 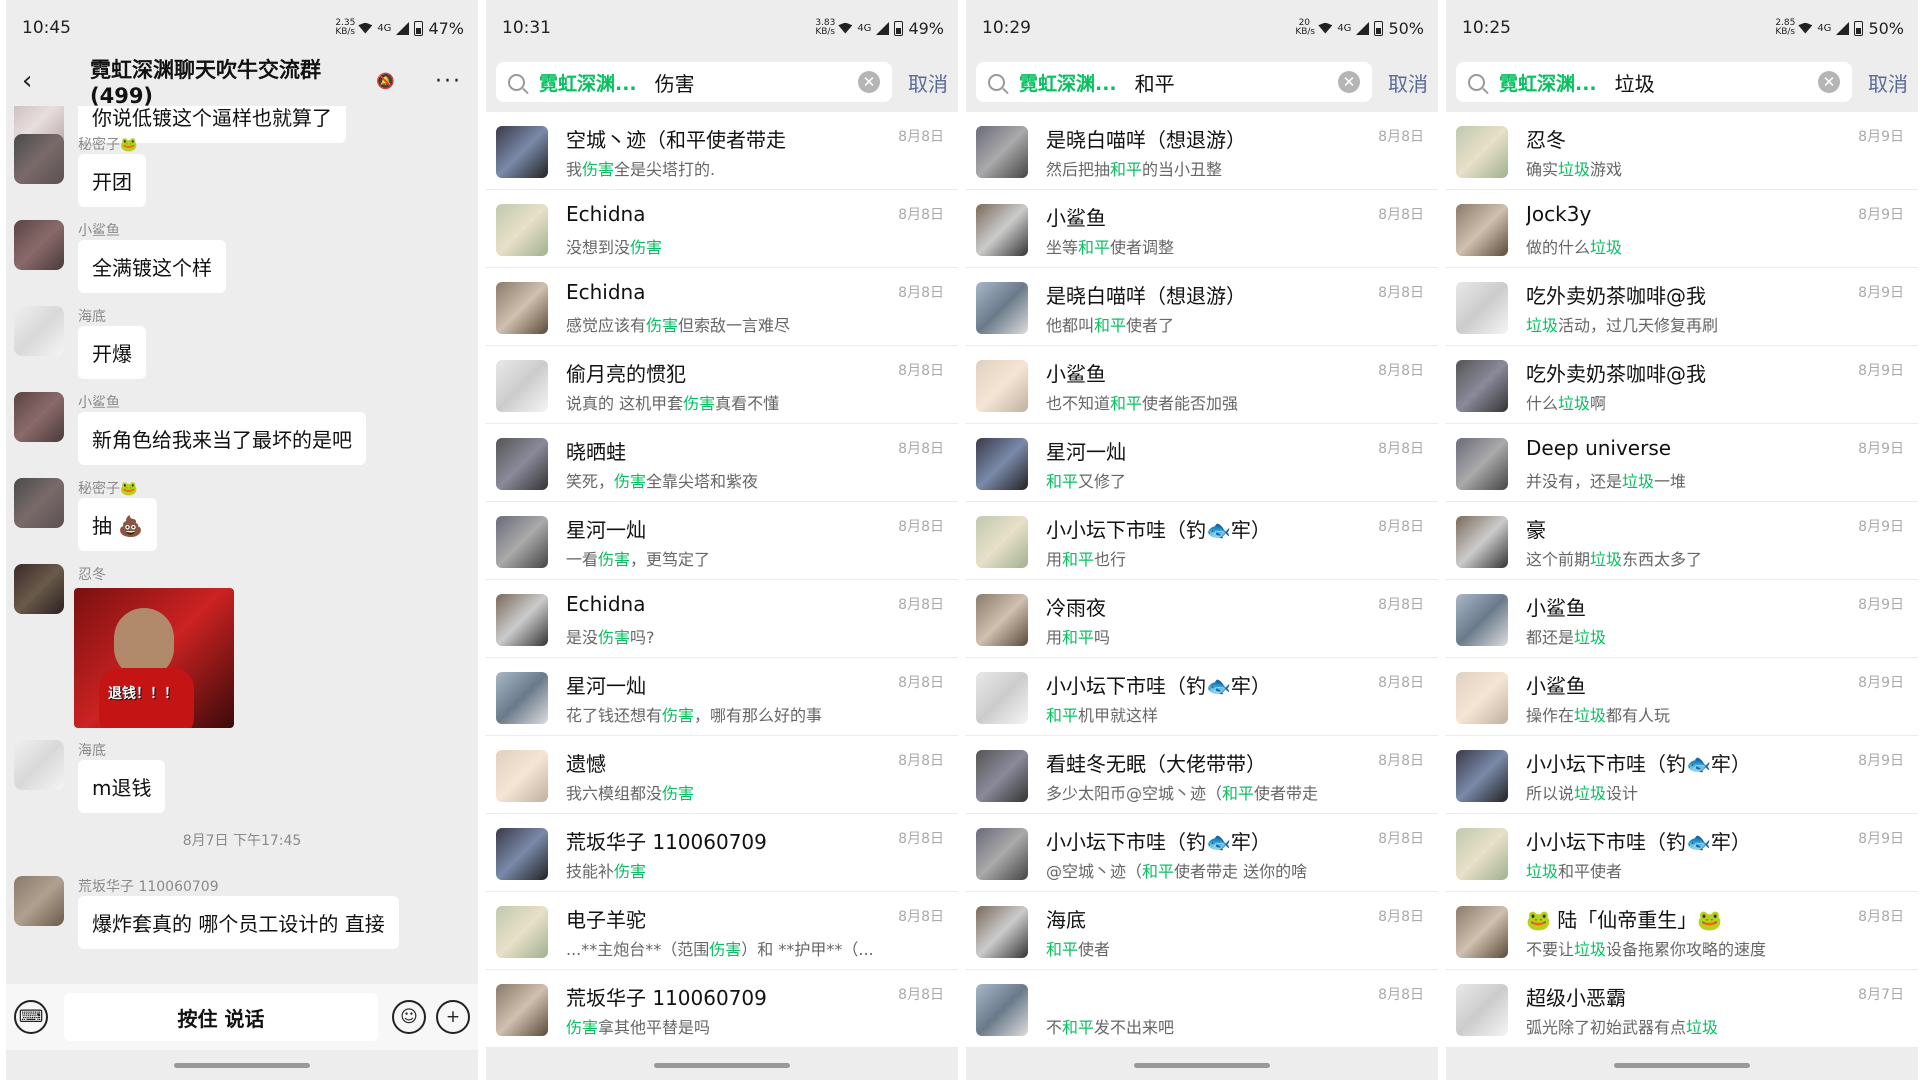 What do you see at coordinates (409, 1017) in the screenshot?
I see `emoji-icon: ☺` at bounding box center [409, 1017].